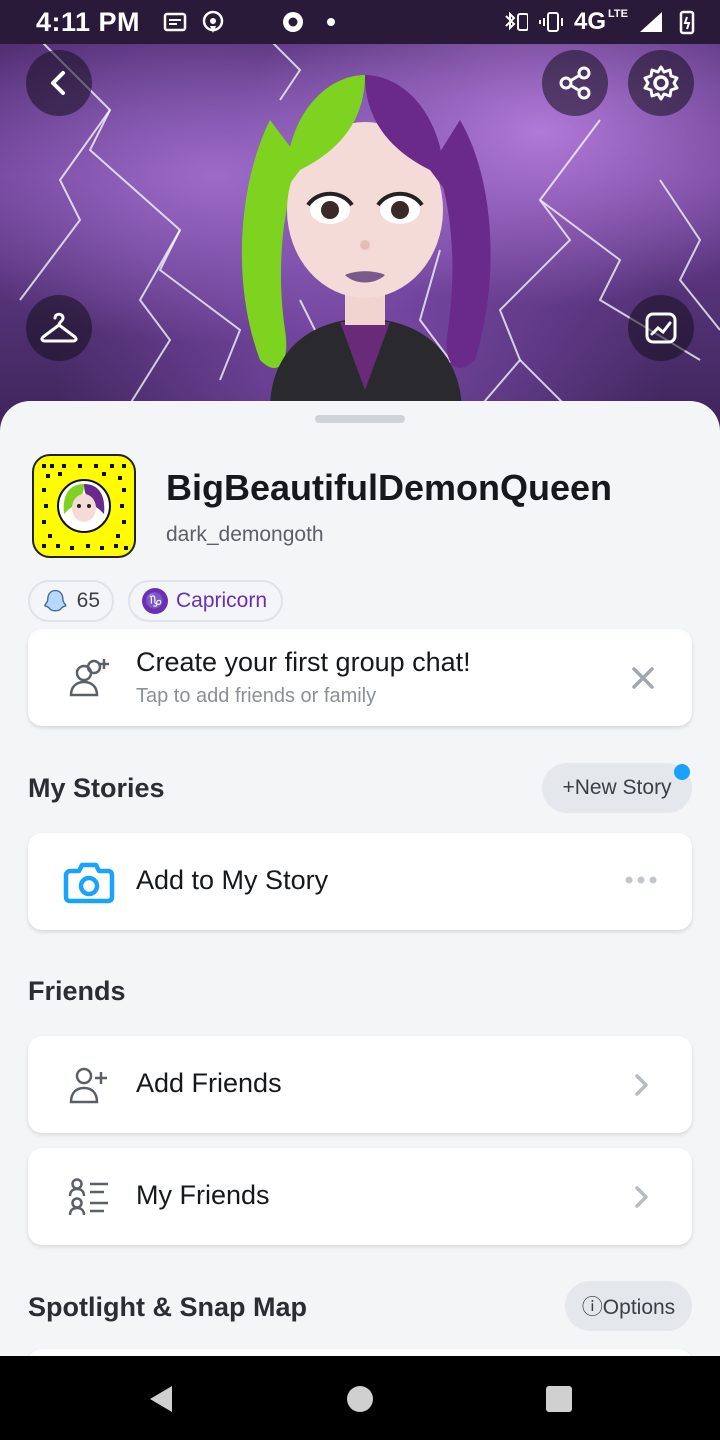 This screenshot has height=1440, width=720. Describe the element at coordinates (651, 22) in the screenshot. I see `signal-icon` at that location.